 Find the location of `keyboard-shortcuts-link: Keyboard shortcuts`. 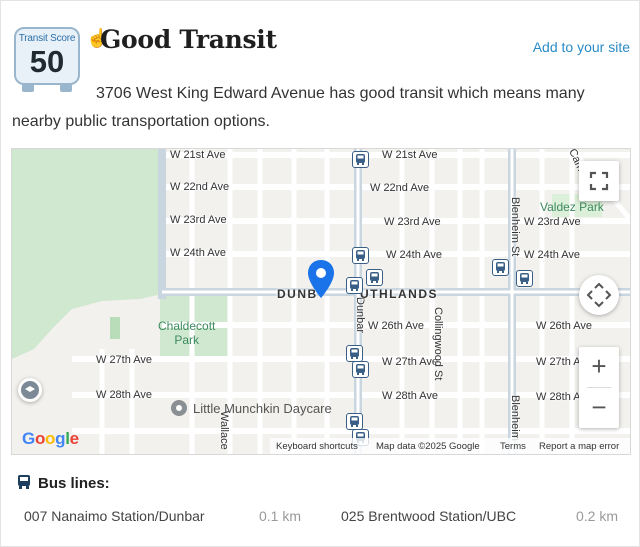

keyboard-shortcuts-link: Keyboard shortcuts is located at coordinates (317, 446).